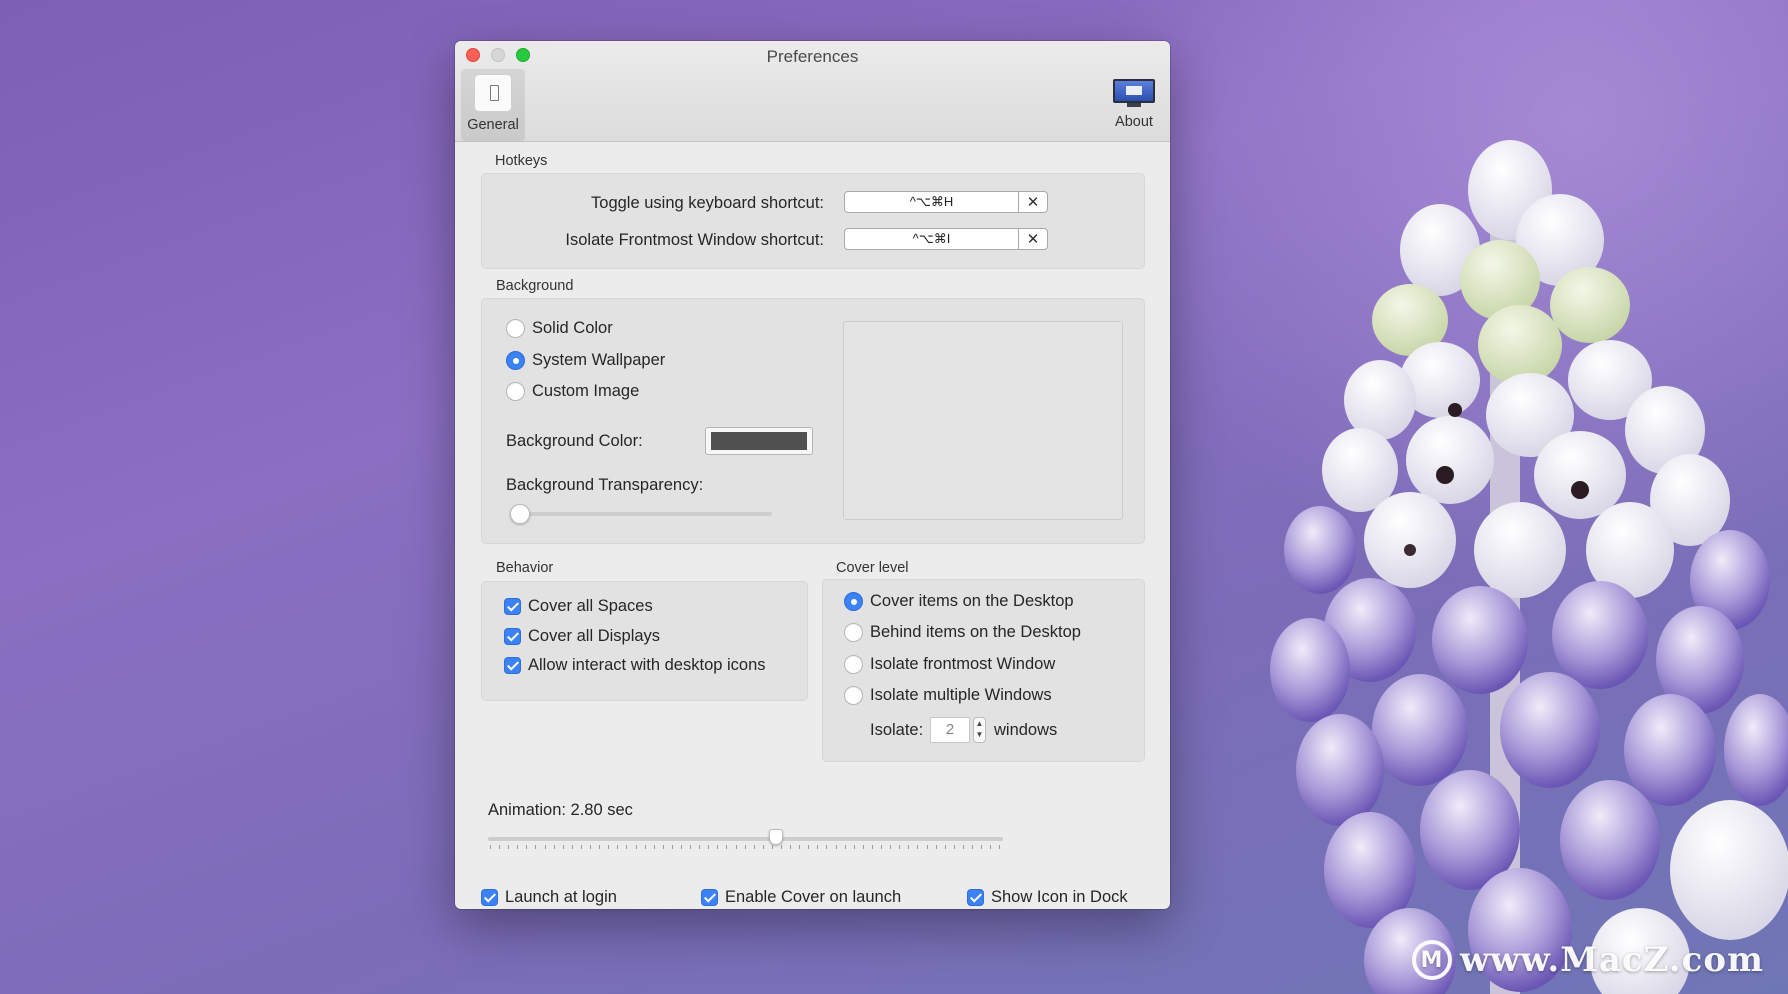  What do you see at coordinates (979, 730) in the screenshot?
I see `isolate-count-stepper: ▲ ▼` at bounding box center [979, 730].